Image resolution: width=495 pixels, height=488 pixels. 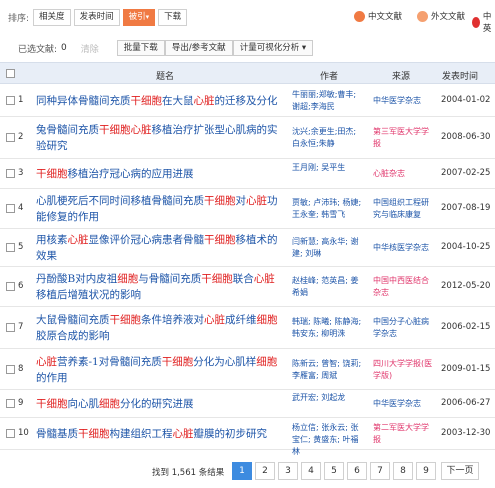 What do you see at coordinates (21, 208) in the screenshot?
I see `row-number: 4` at bounding box center [21, 208].